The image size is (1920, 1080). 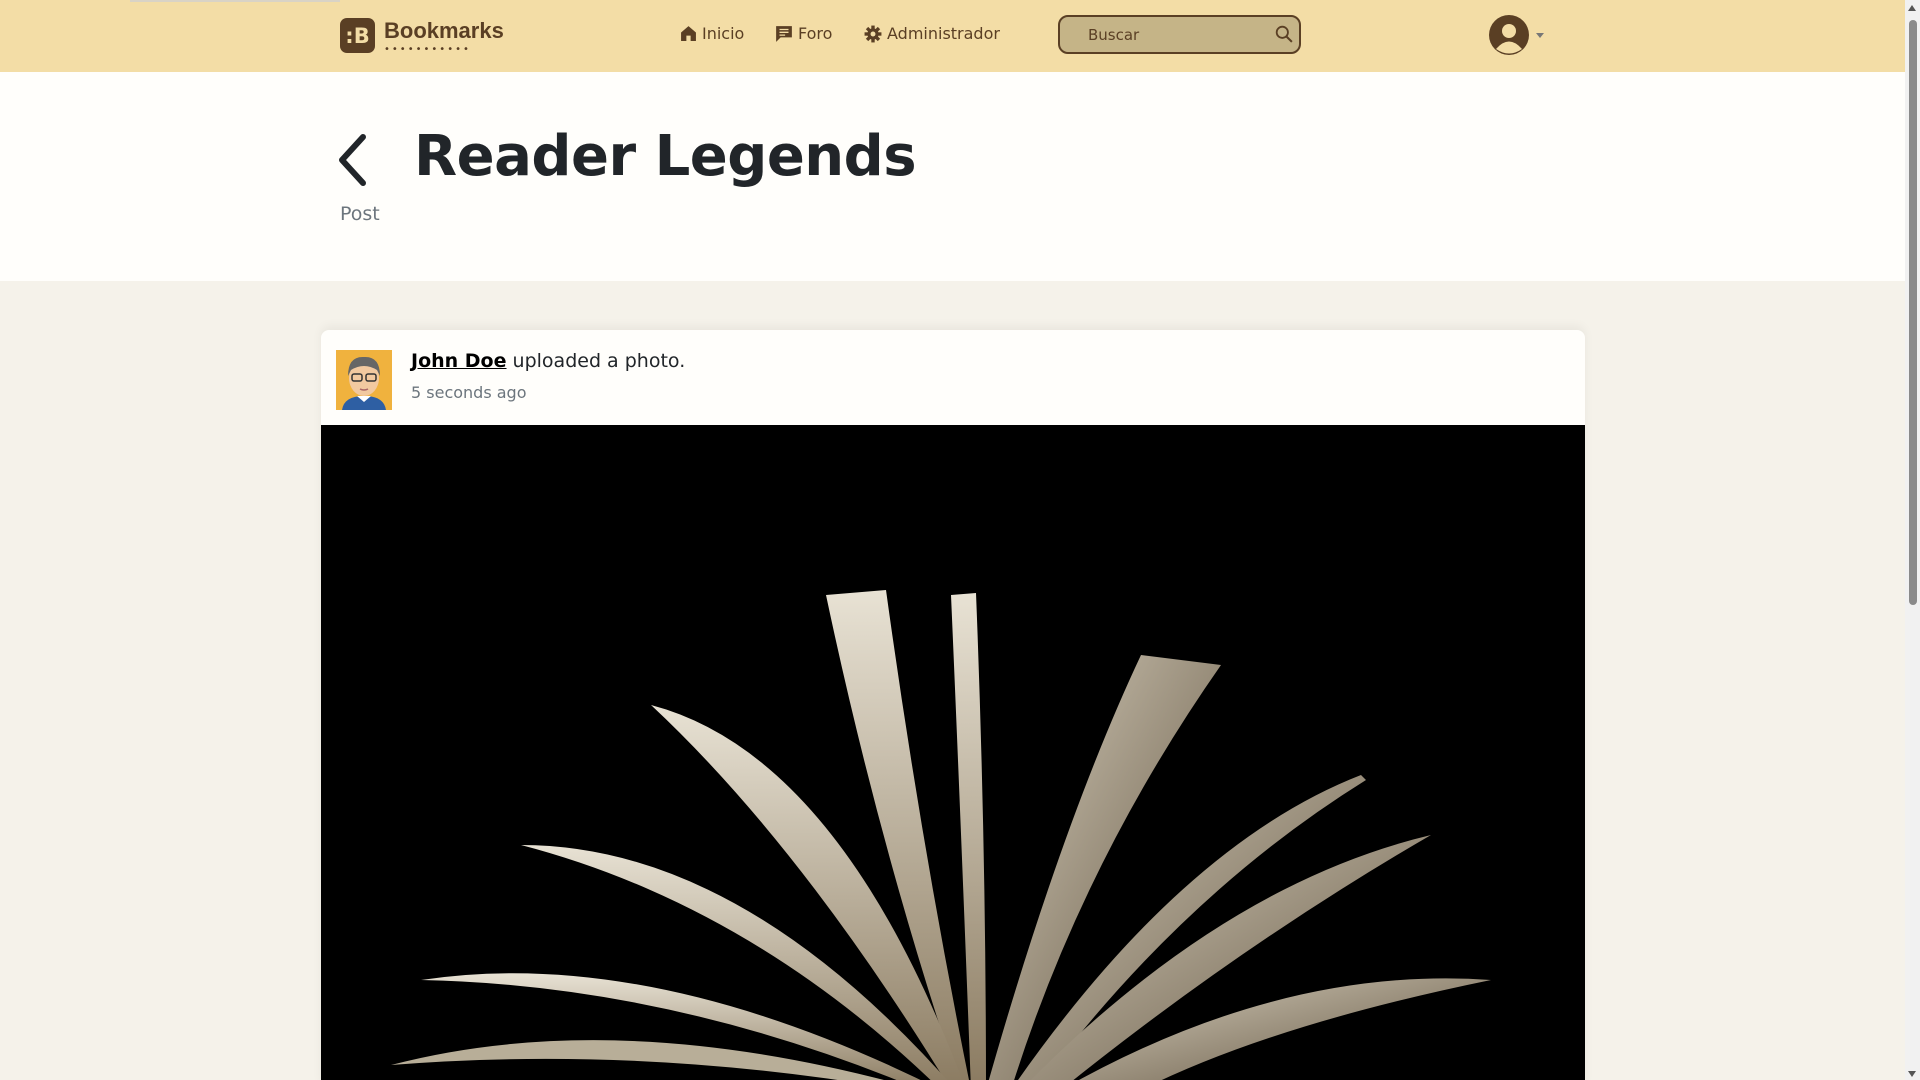 I want to click on back-chevron-icon, so click(x=352, y=160).